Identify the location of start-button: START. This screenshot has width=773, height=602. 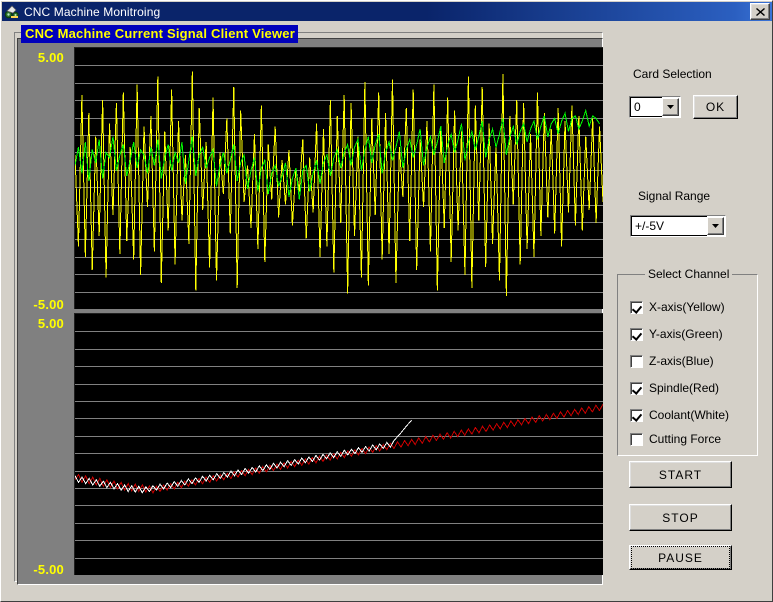
(680, 474).